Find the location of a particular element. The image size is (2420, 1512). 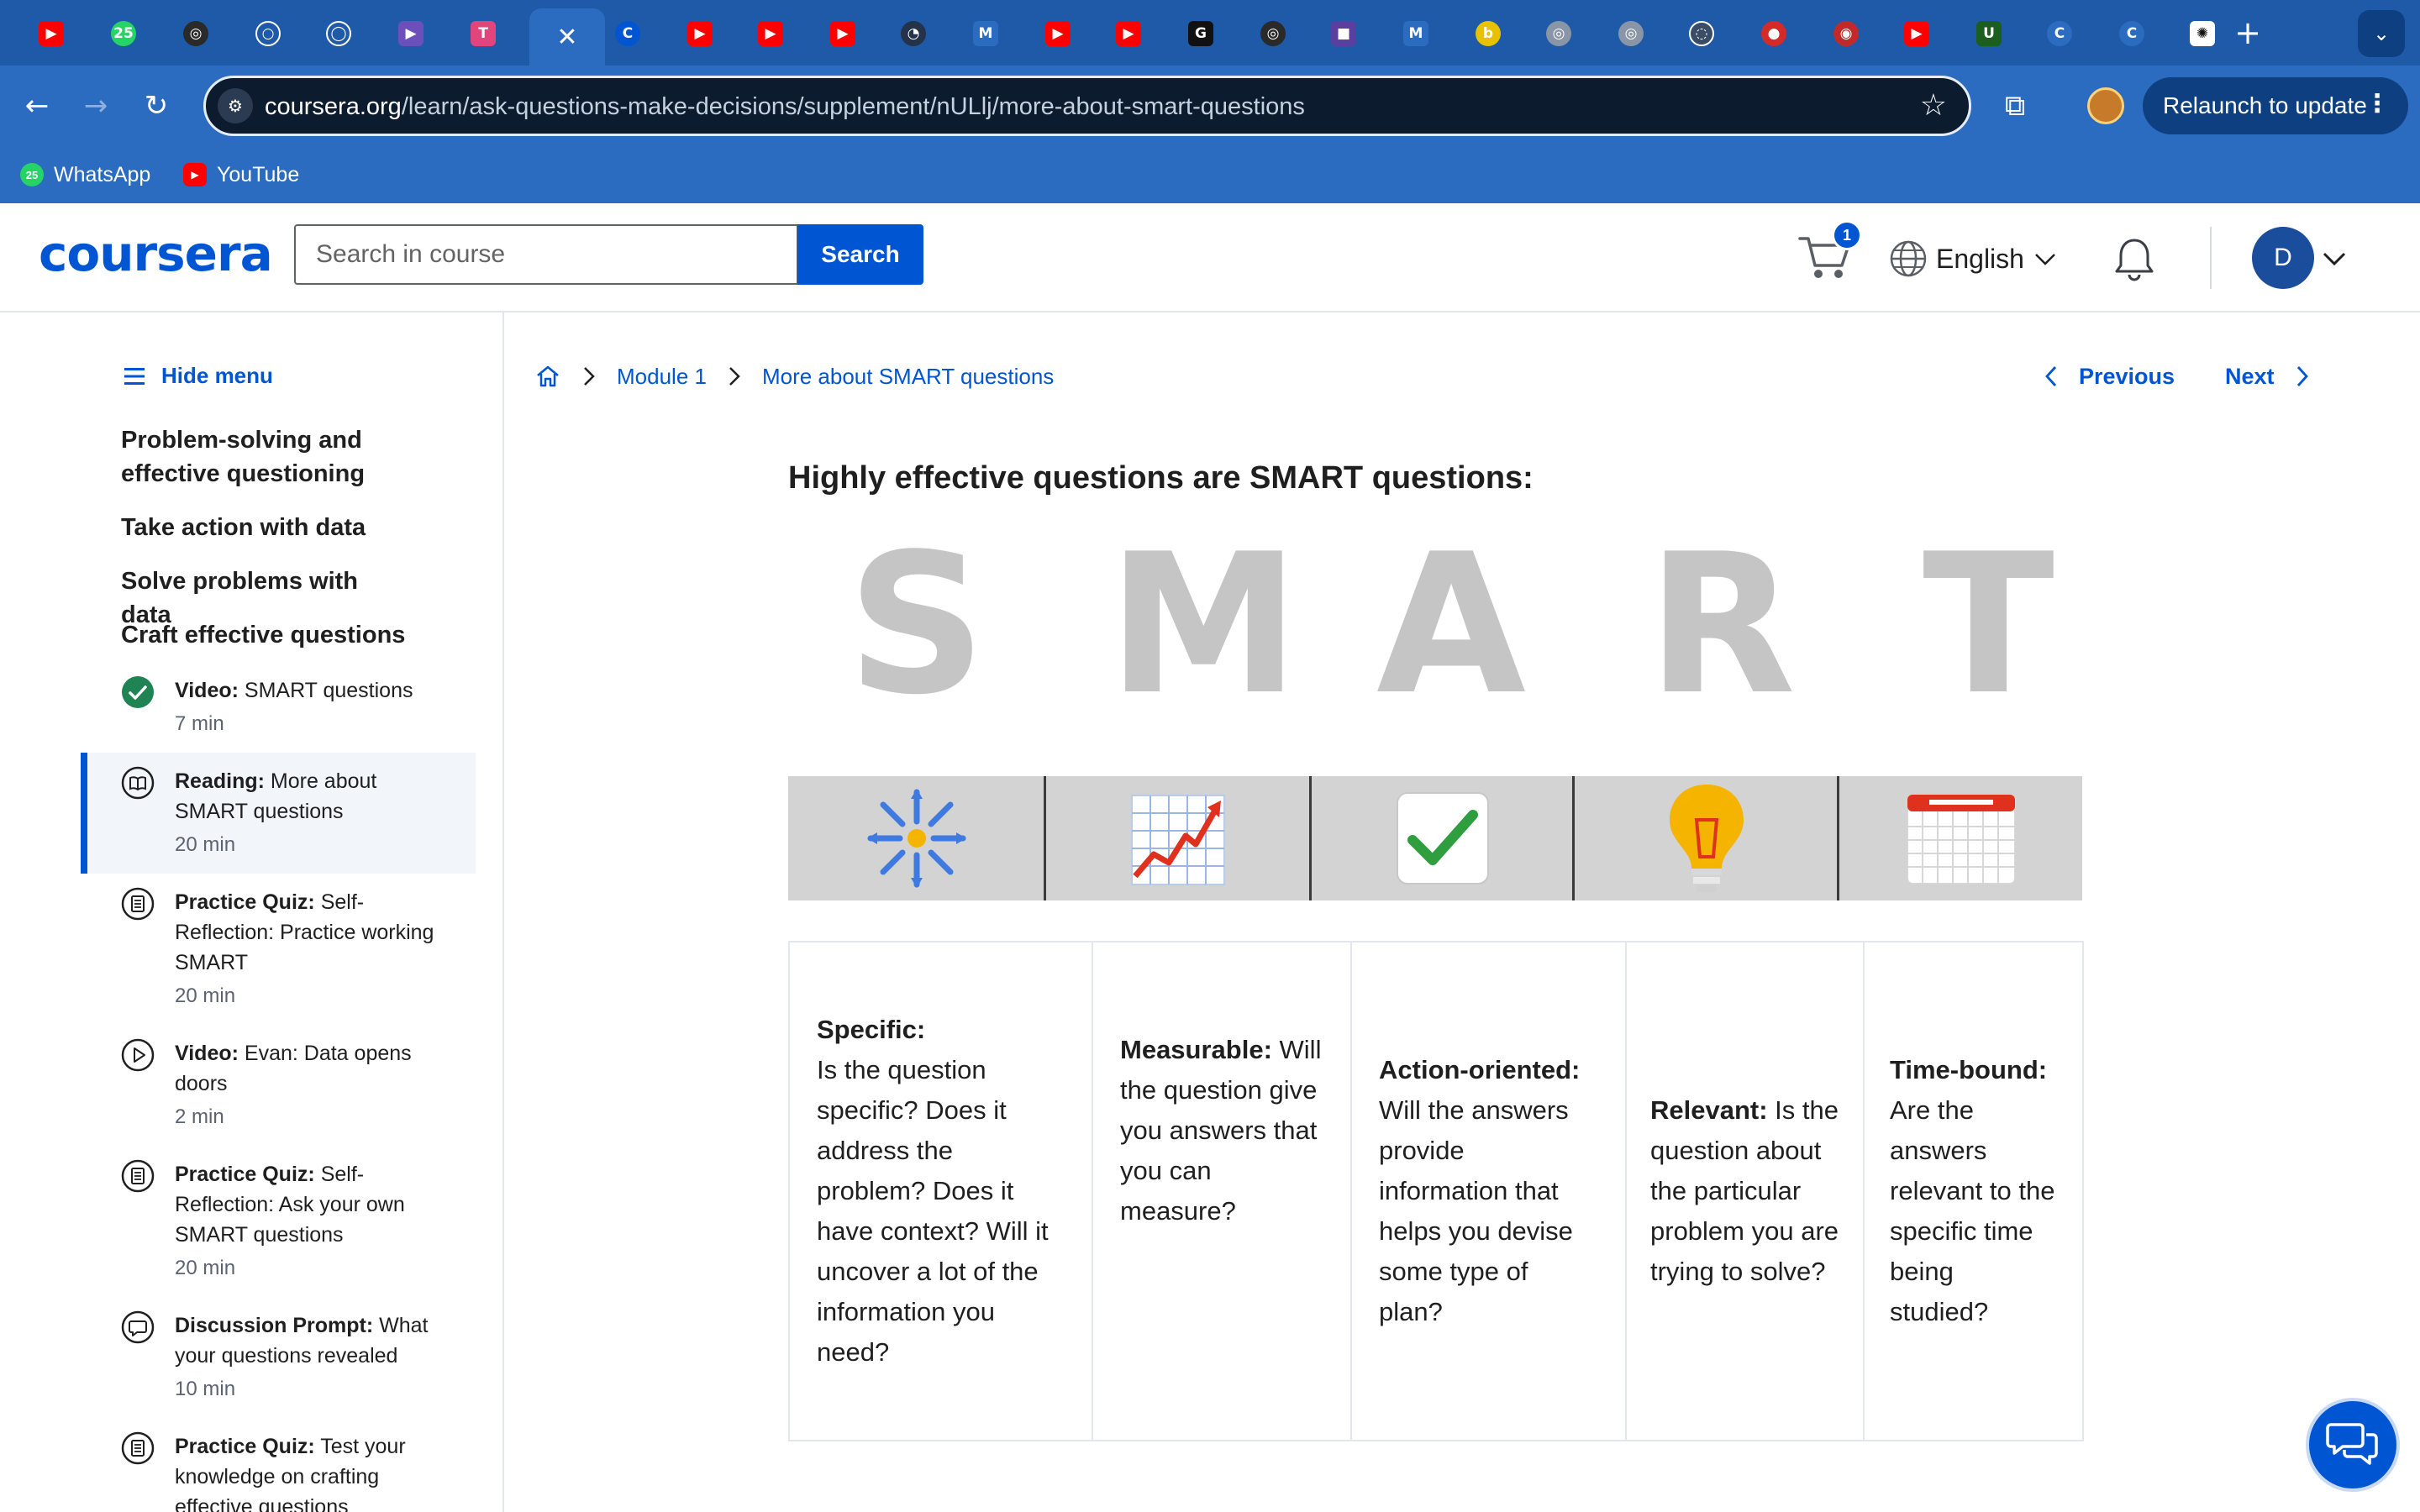

target-icon: ◎ is located at coordinates (1559, 33).